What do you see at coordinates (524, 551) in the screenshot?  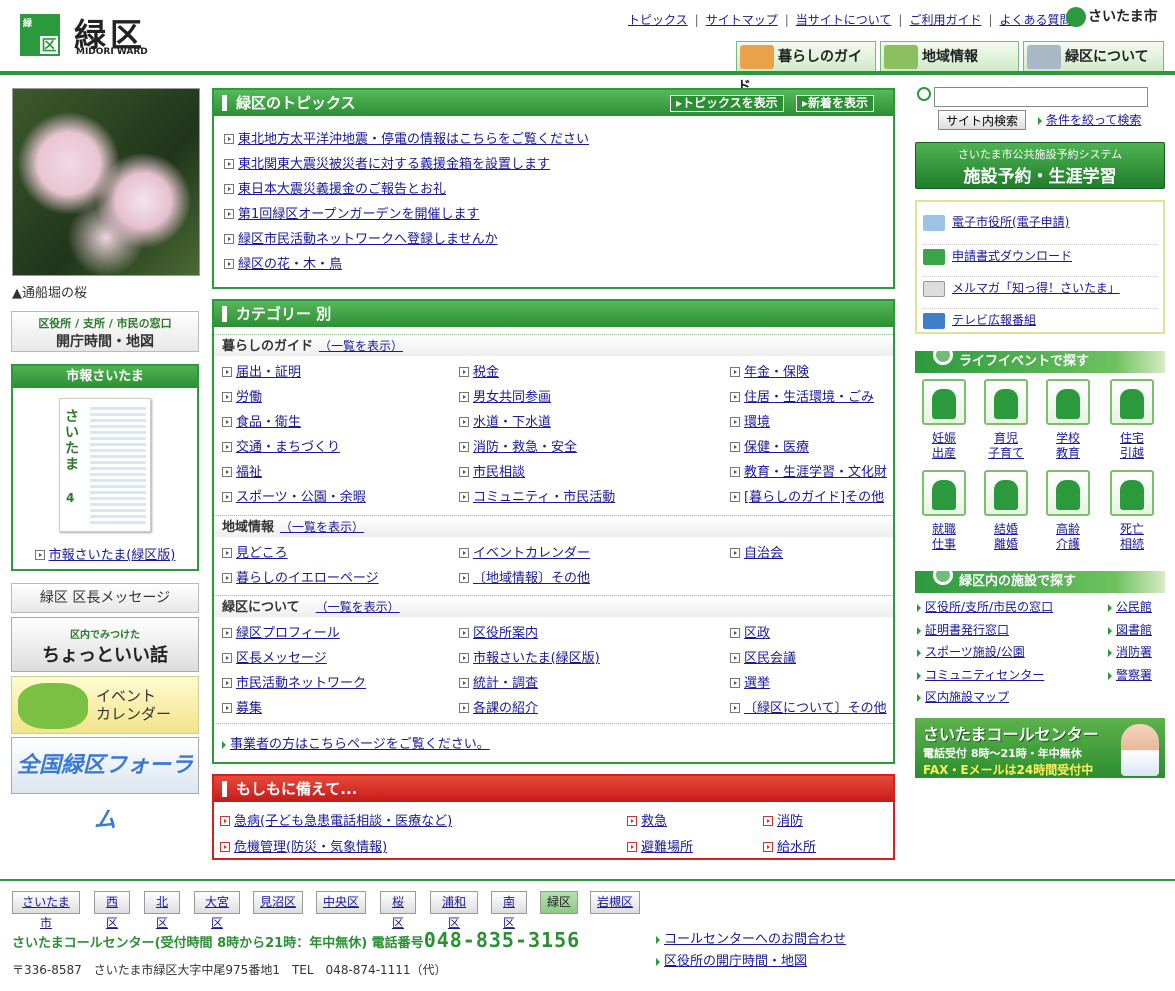 I see `category-item: イベントカレンダー` at bounding box center [524, 551].